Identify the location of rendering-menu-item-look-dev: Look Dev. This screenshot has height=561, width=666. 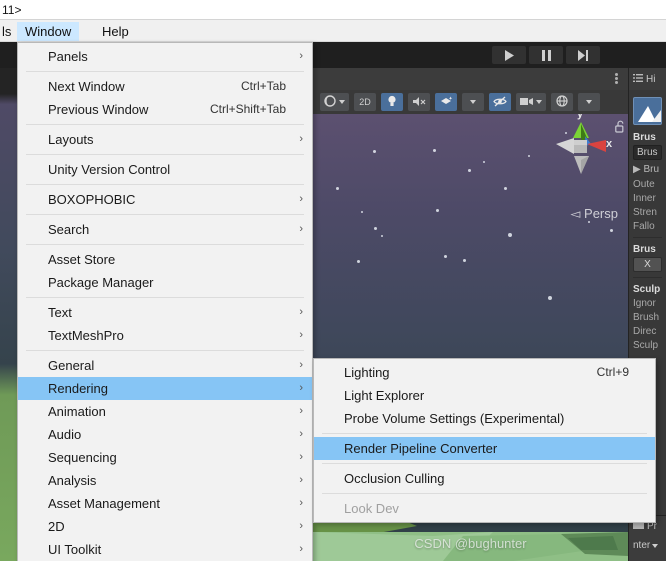
(484, 508).